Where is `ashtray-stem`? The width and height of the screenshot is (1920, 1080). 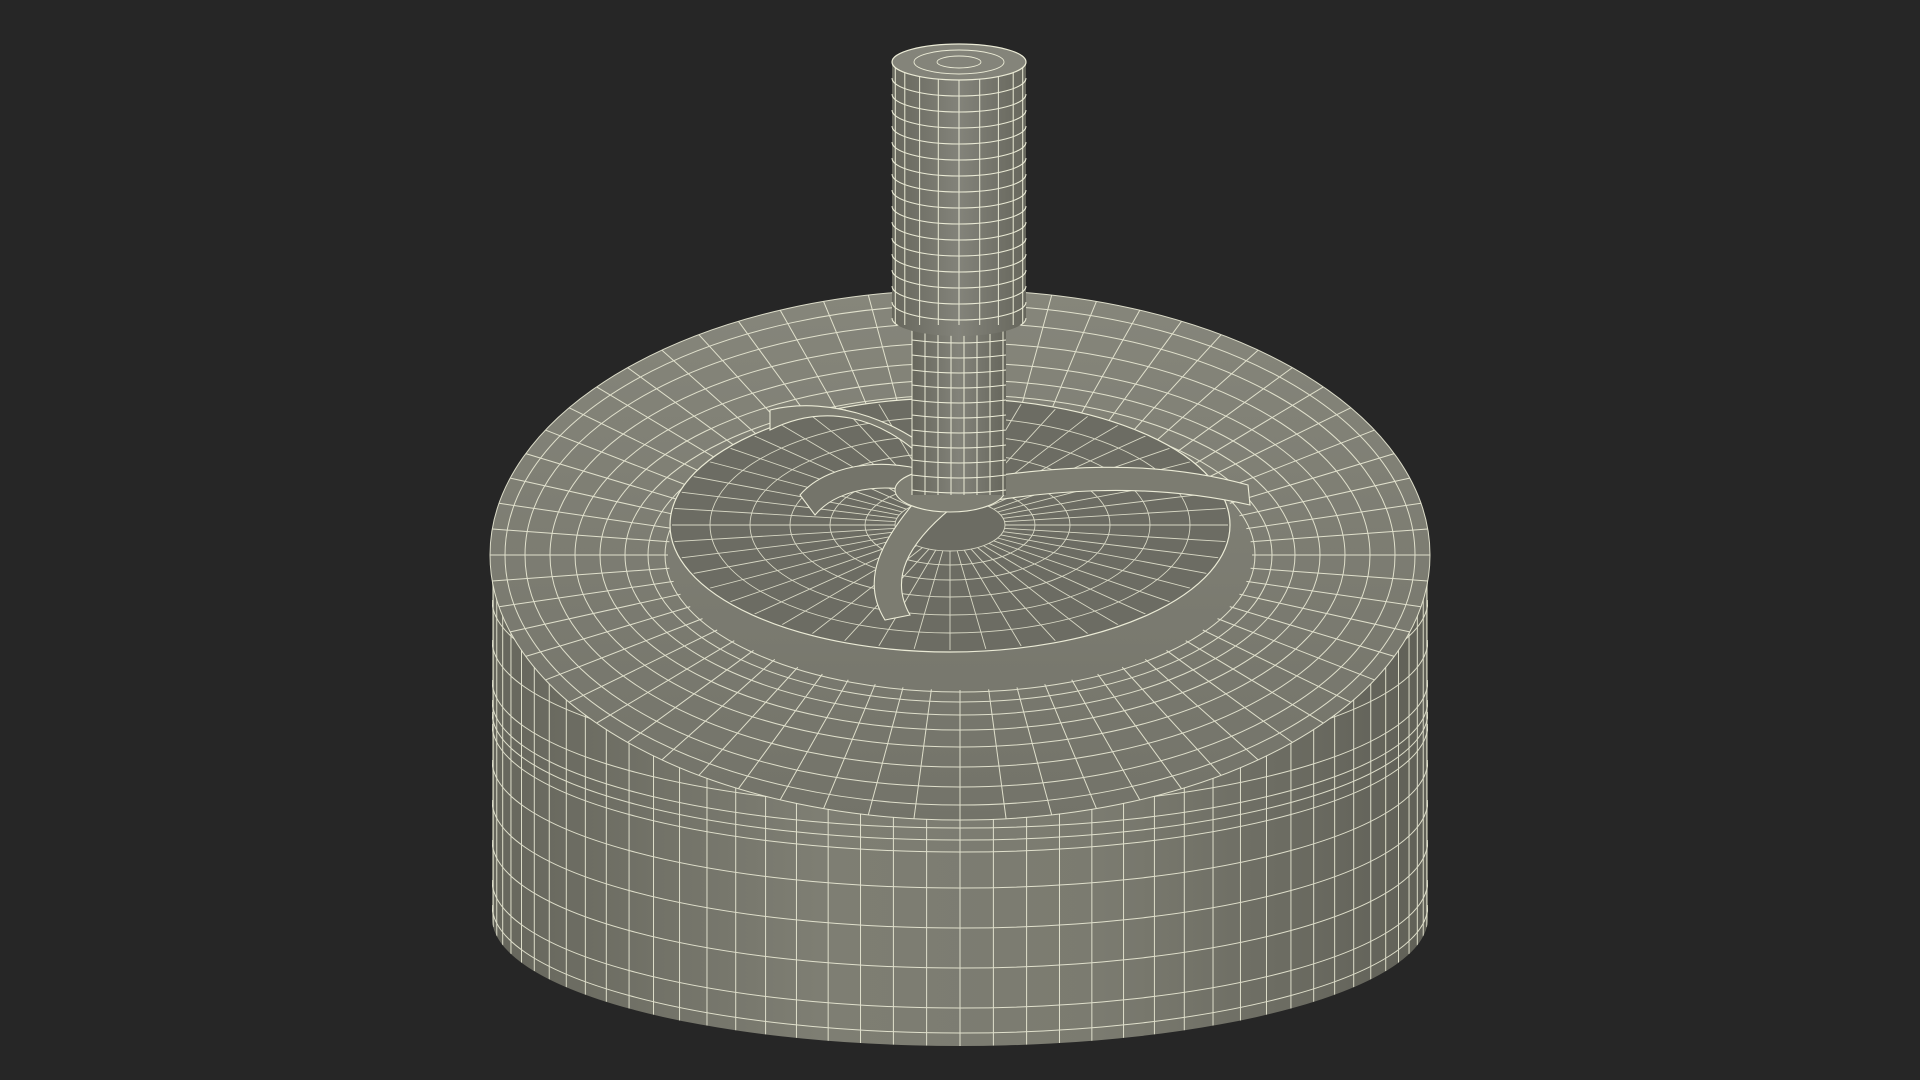
ashtray-stem is located at coordinates (959, 412).